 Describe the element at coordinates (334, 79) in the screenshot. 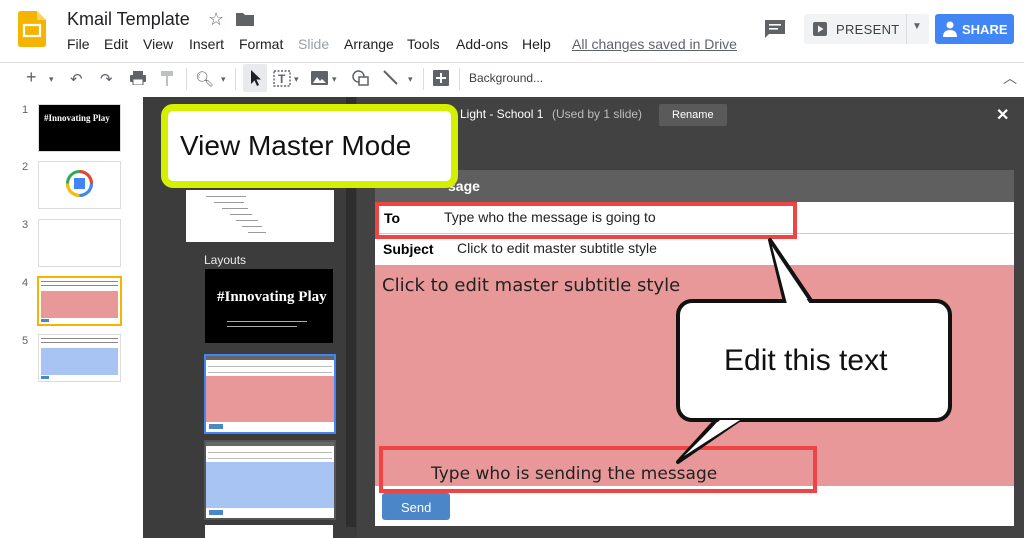

I see `image-dropdown-icon: ▾` at that location.